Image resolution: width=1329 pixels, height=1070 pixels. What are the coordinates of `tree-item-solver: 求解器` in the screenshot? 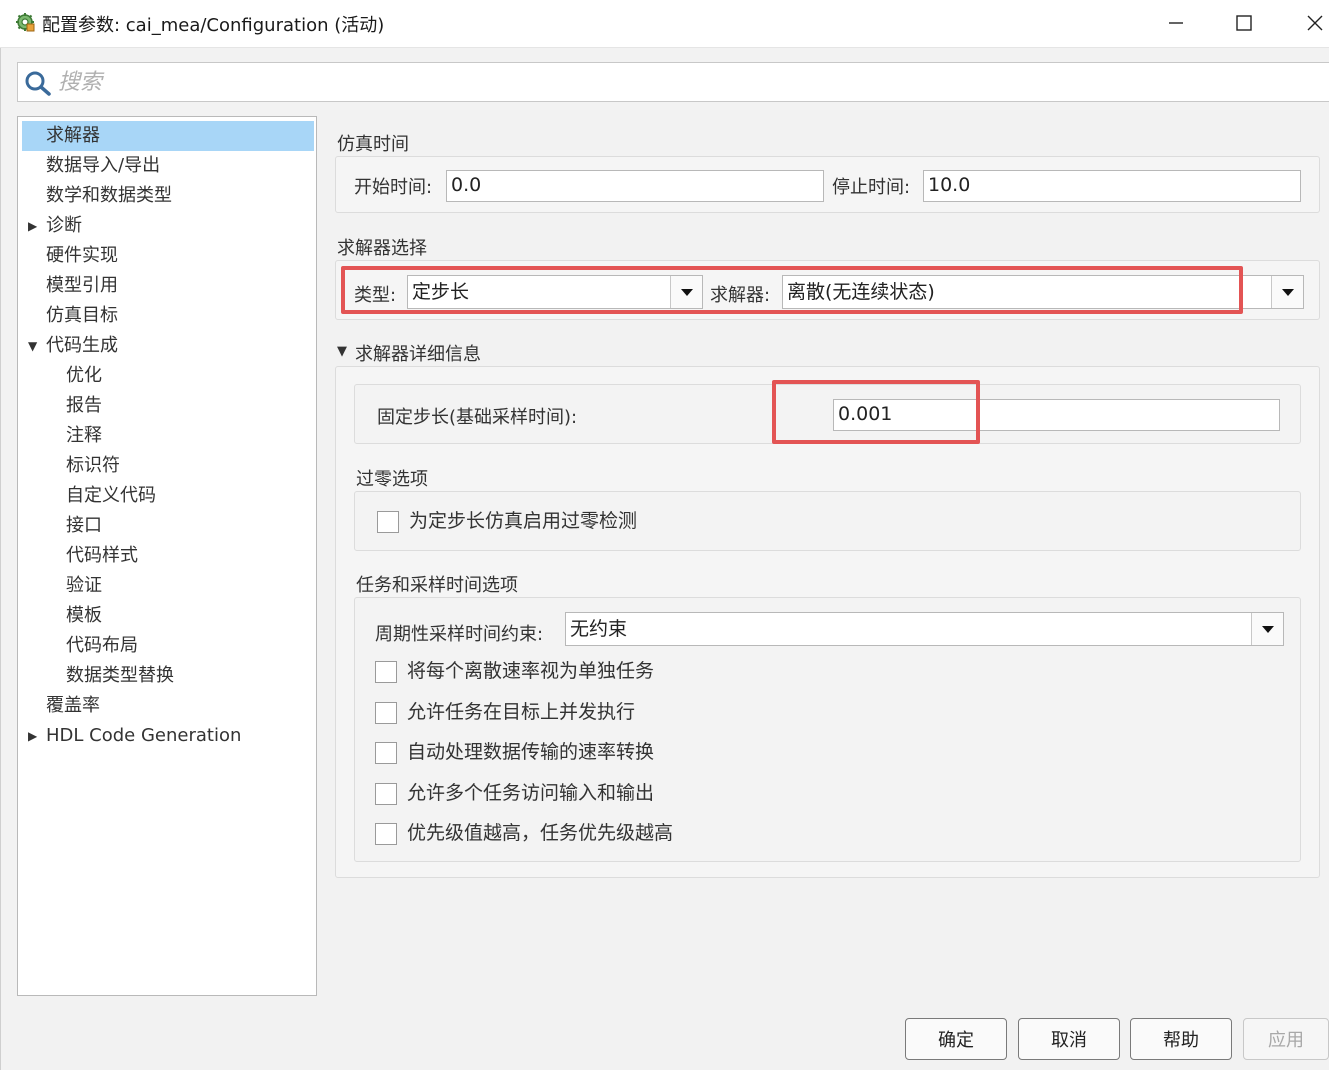 It's located at (168, 136).